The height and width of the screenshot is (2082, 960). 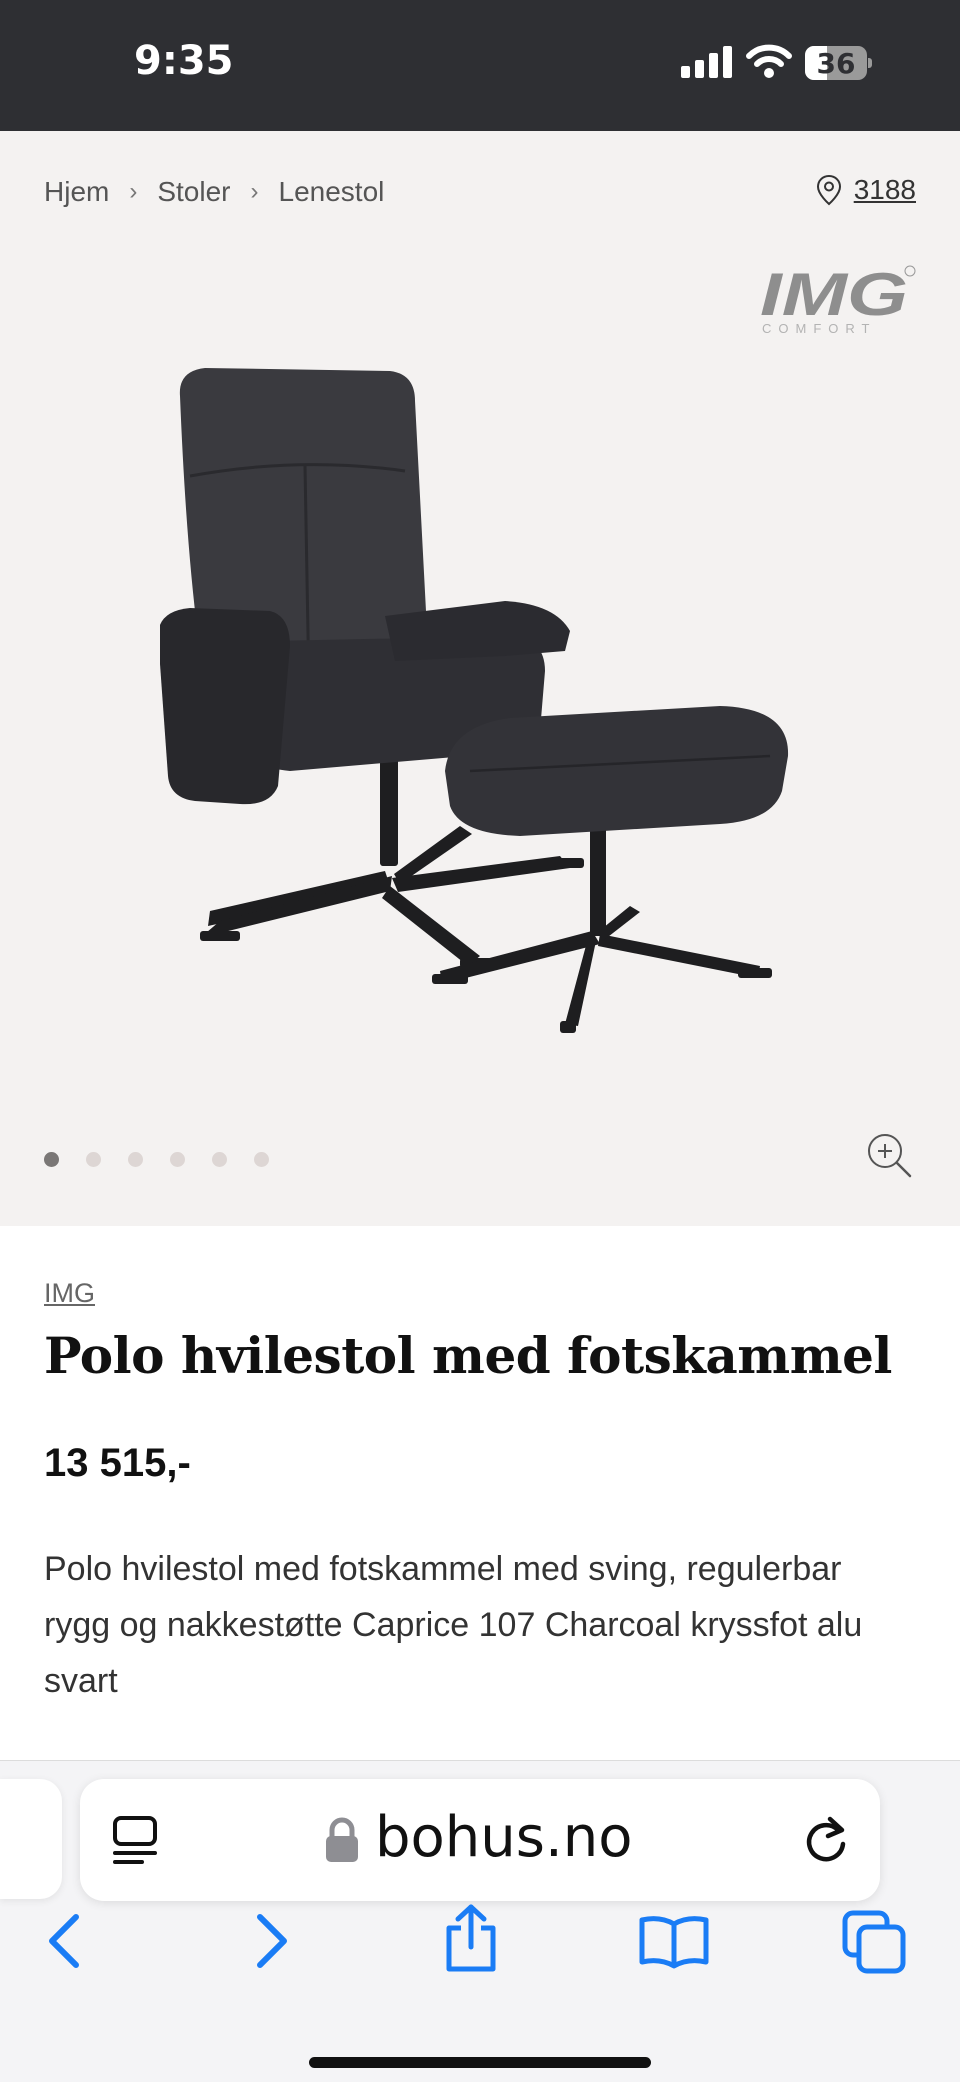 I want to click on home-indicator, so click(x=480, y=2062).